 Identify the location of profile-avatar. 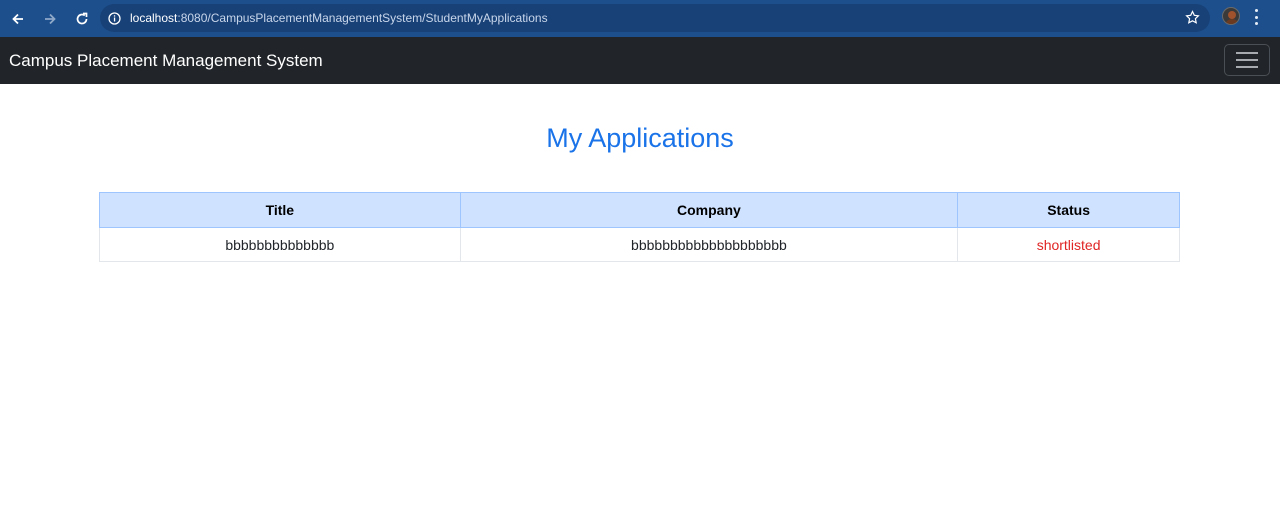
(1231, 16).